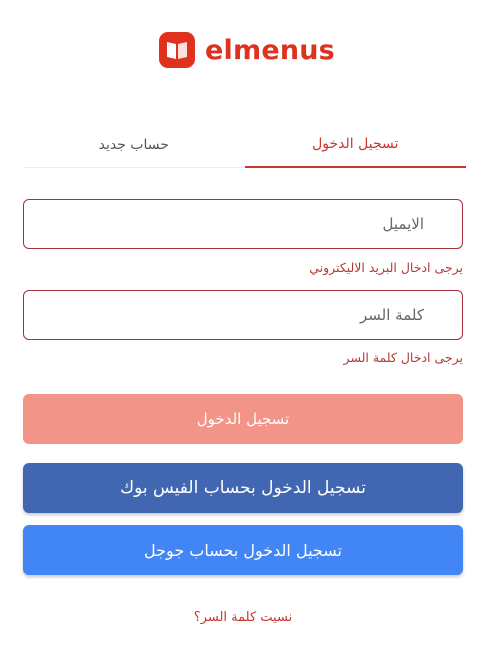 This screenshot has width=494, height=649. Describe the element at coordinates (134, 144) in the screenshot. I see `tab-signup: حساب جديد` at that location.